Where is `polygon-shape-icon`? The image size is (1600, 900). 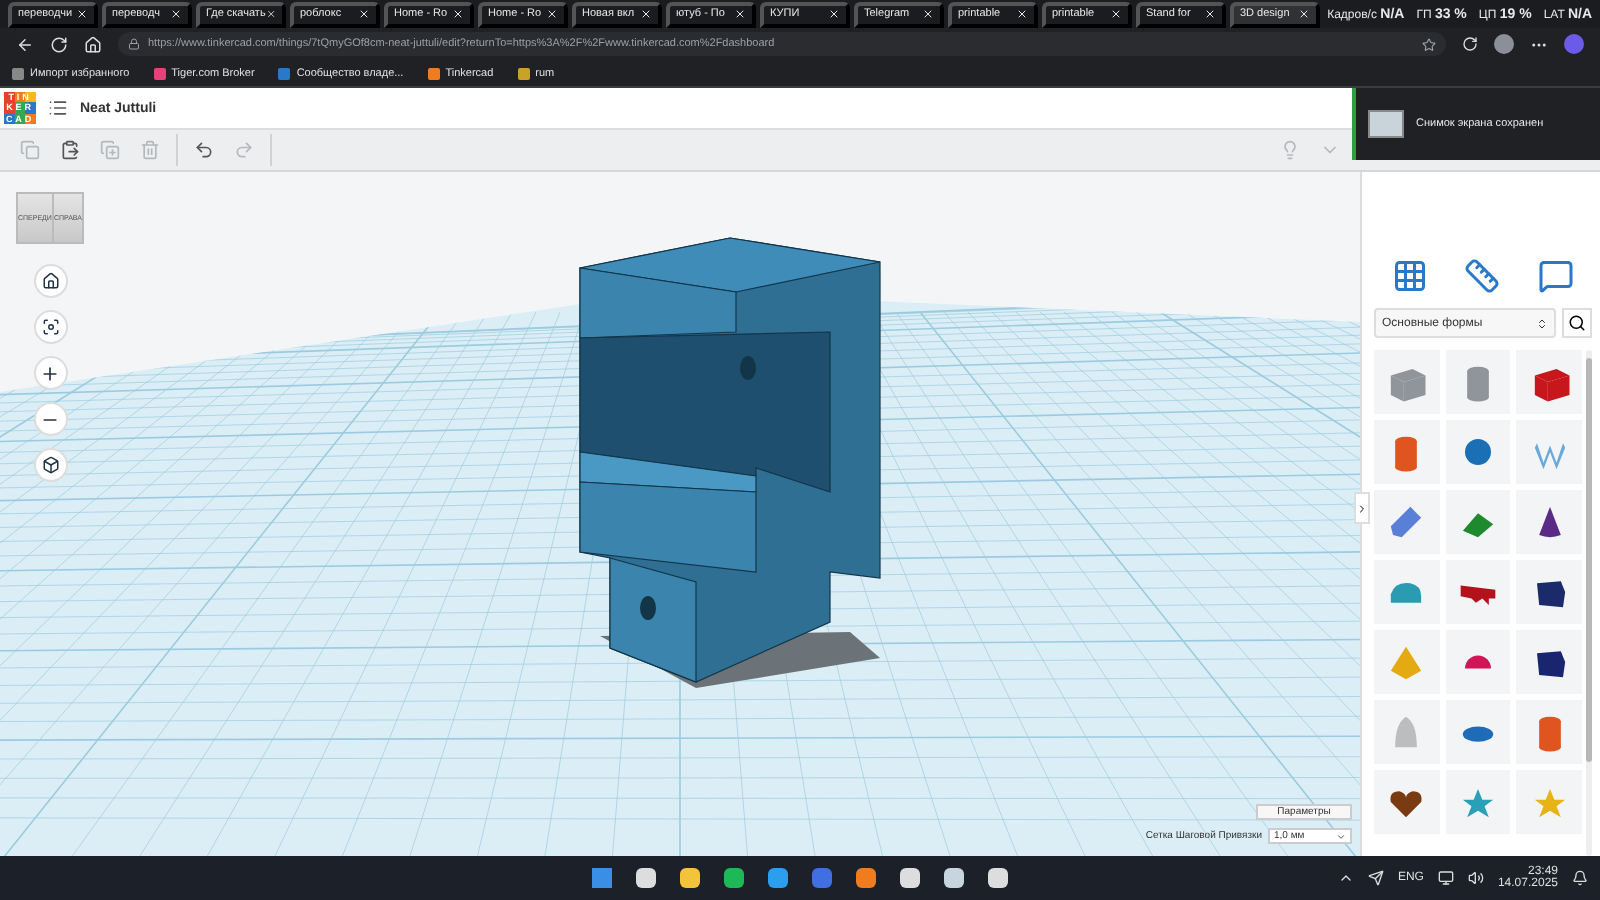 polygon-shape-icon is located at coordinates (1550, 664).